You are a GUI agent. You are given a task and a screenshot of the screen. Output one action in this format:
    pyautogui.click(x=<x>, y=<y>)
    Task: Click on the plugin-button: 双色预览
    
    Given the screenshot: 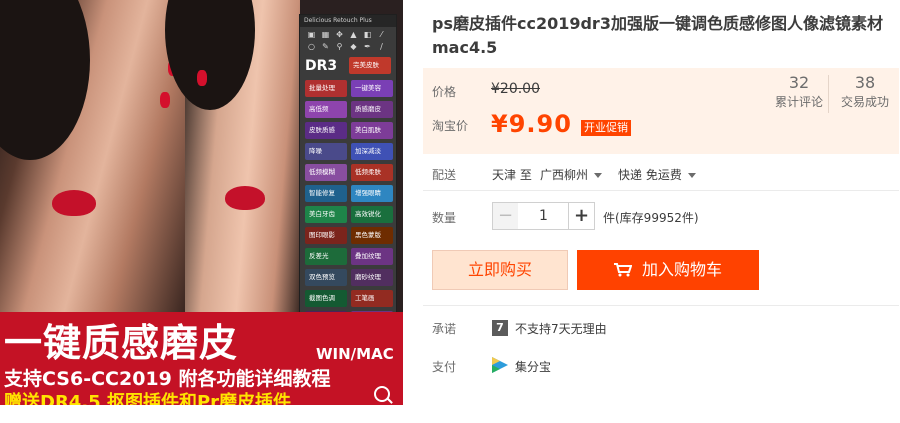 What is the action you would take?
    pyautogui.click(x=326, y=277)
    